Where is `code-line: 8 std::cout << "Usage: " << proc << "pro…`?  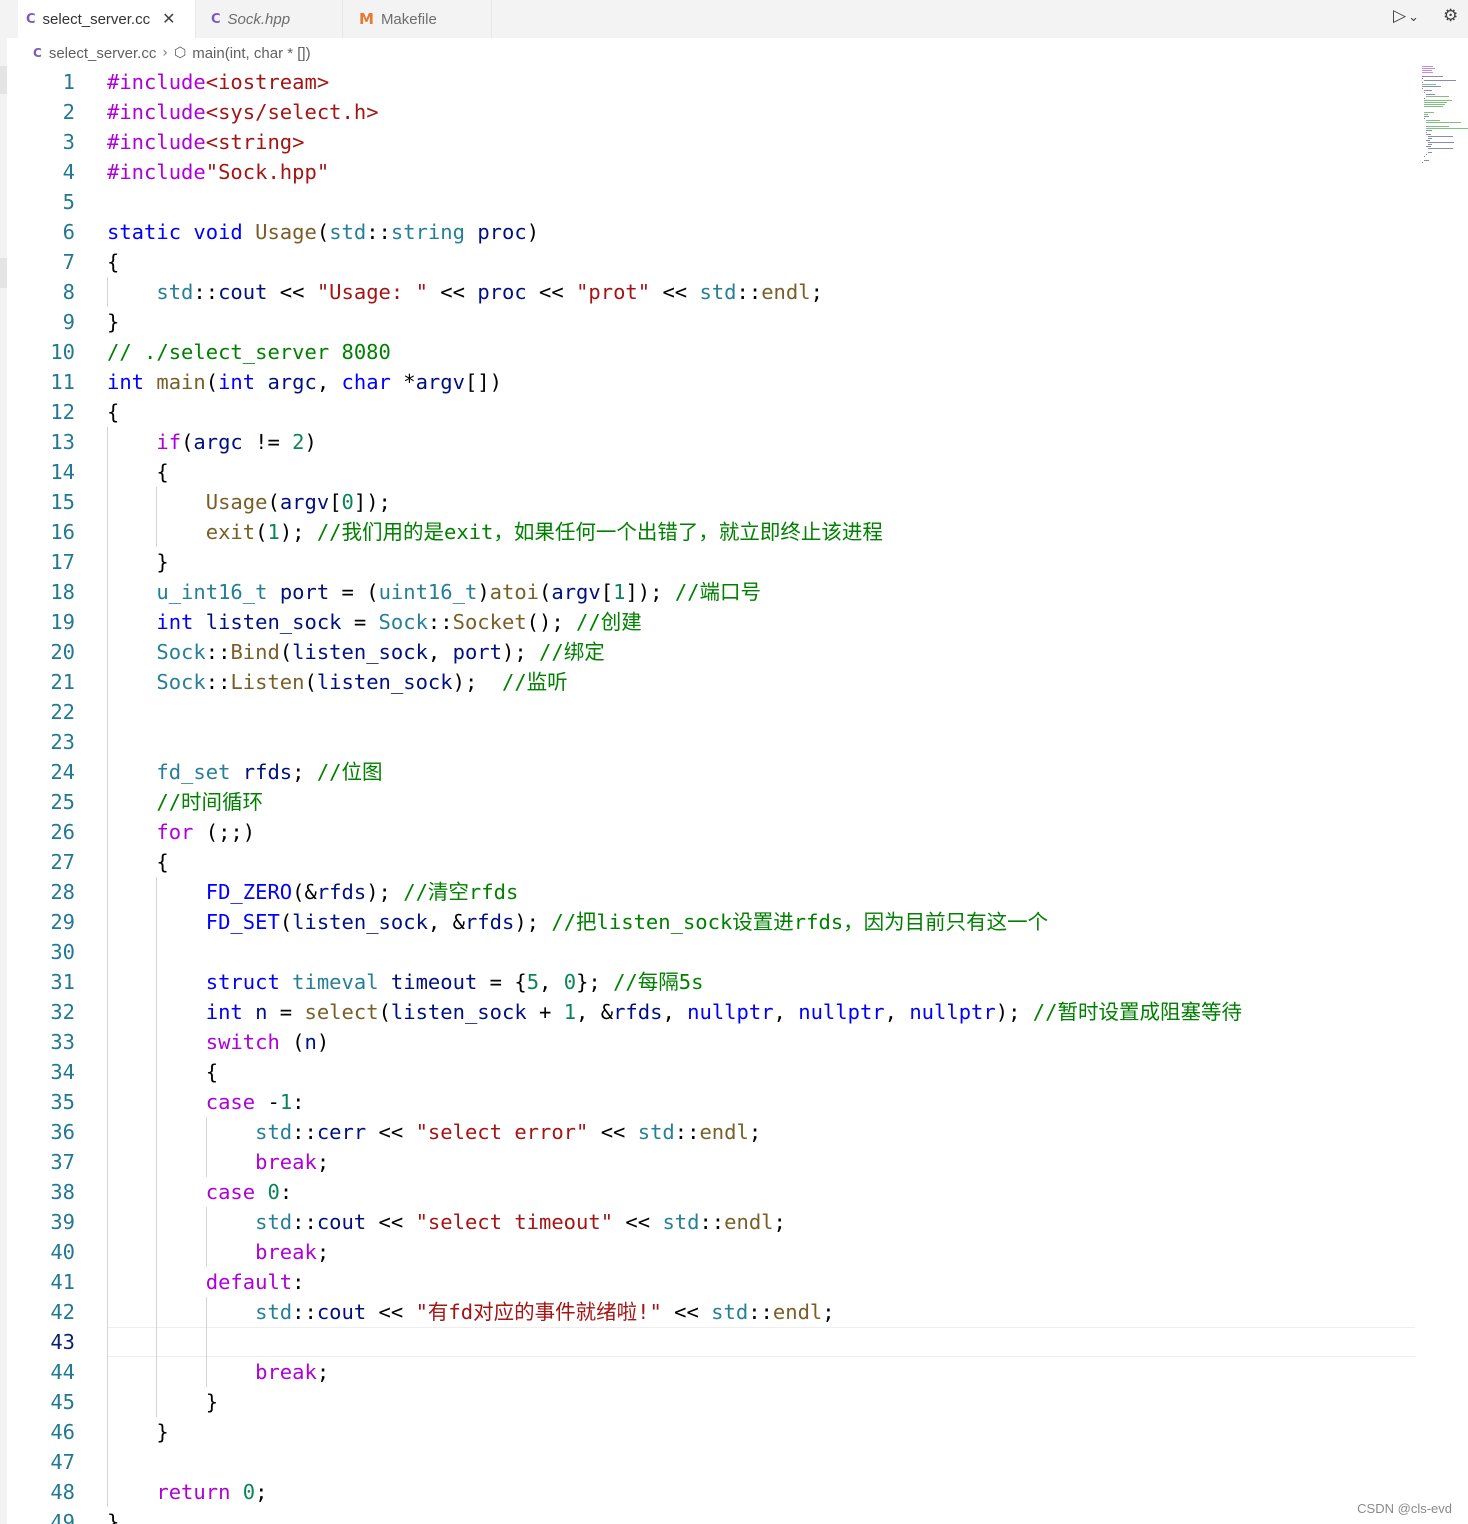 code-line: 8 std::cout << "Usage: " << proc << "pro… is located at coordinates (712, 292).